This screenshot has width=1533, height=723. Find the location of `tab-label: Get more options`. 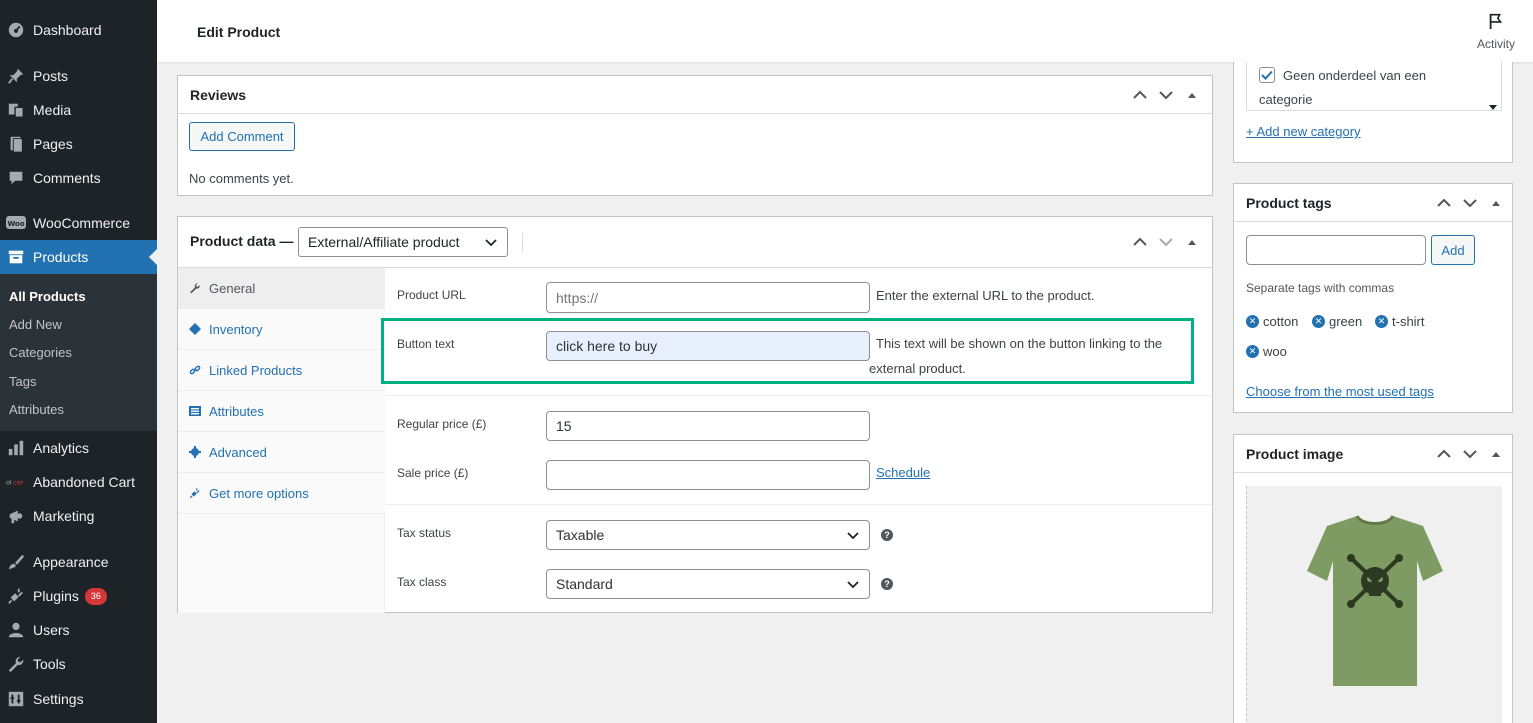

tab-label: Get more options is located at coordinates (259, 493).